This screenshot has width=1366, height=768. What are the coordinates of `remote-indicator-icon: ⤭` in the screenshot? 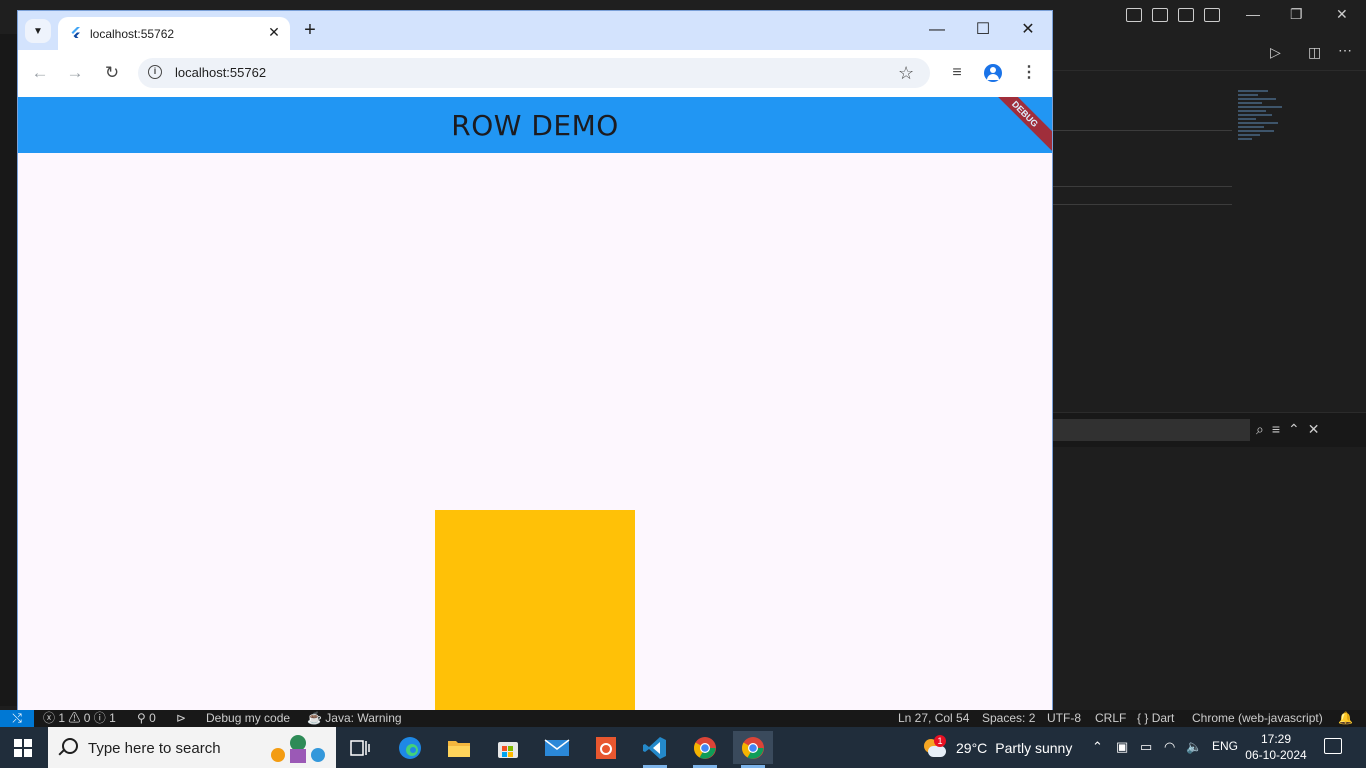 It's located at (17, 718).